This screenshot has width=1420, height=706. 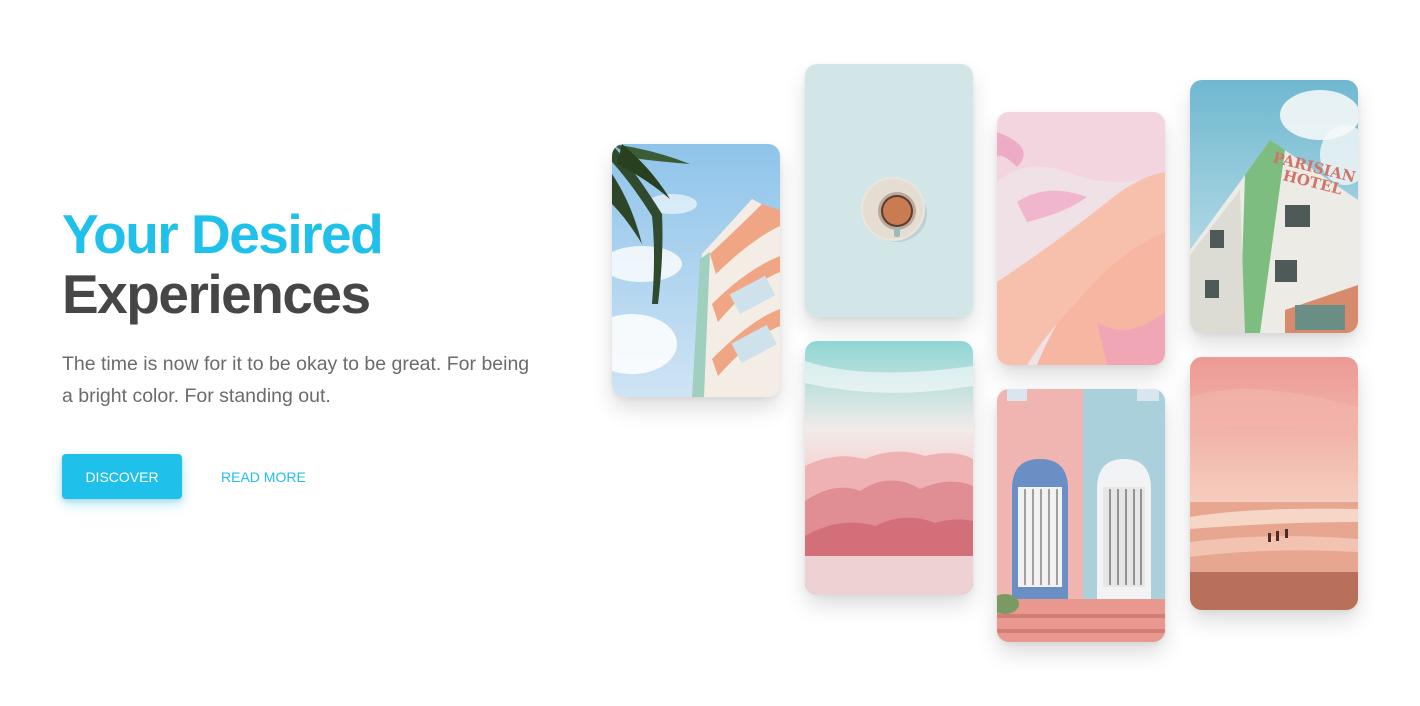 What do you see at coordinates (889, 190) in the screenshot?
I see `coffee-cup-photo` at bounding box center [889, 190].